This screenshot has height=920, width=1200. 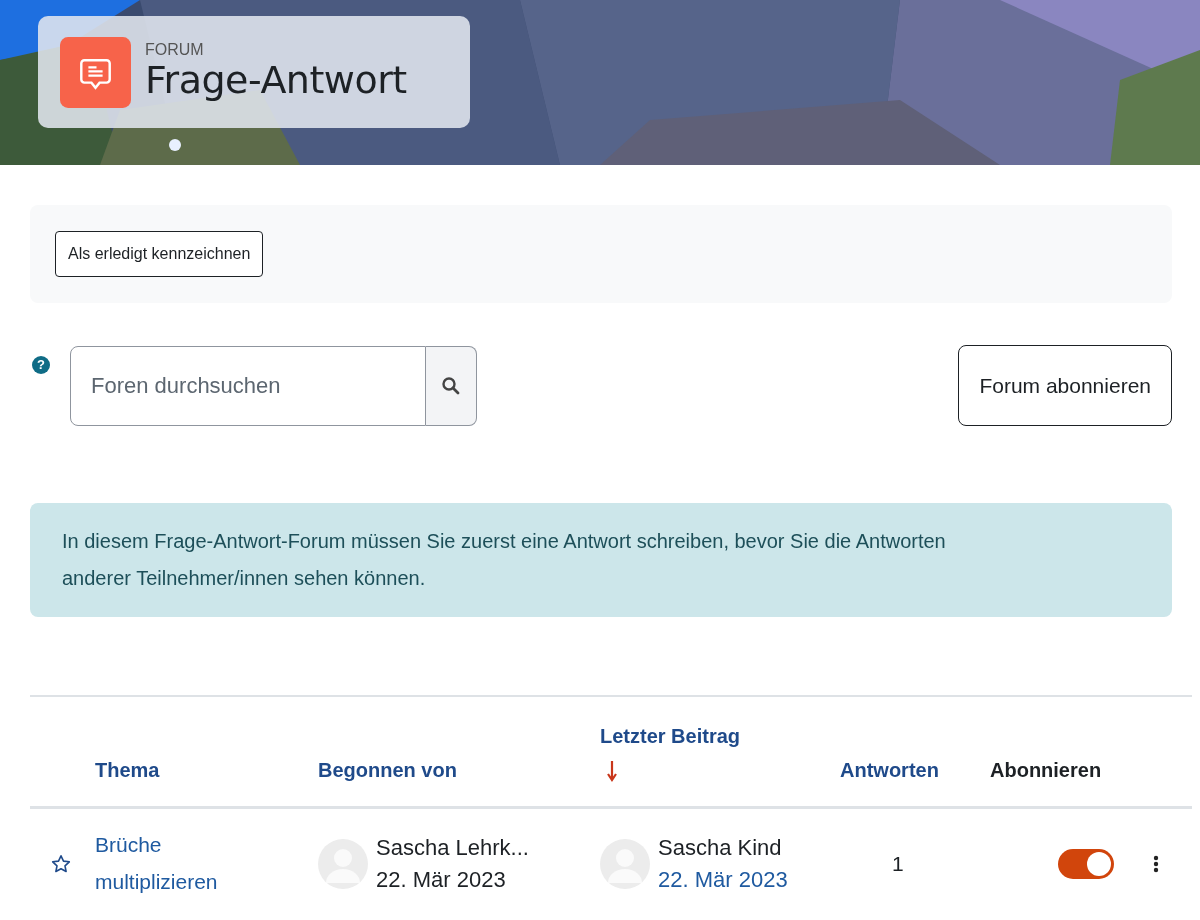 I want to click on mark-done-button: Als erledigt kennzeichnen, so click(x=159, y=254).